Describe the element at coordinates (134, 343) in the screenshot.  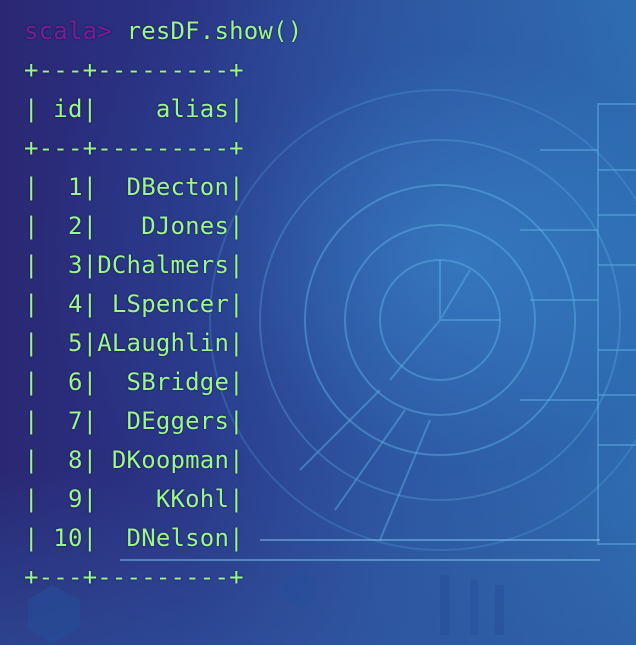
I see `table-row: | 5|ALaughlin|` at that location.